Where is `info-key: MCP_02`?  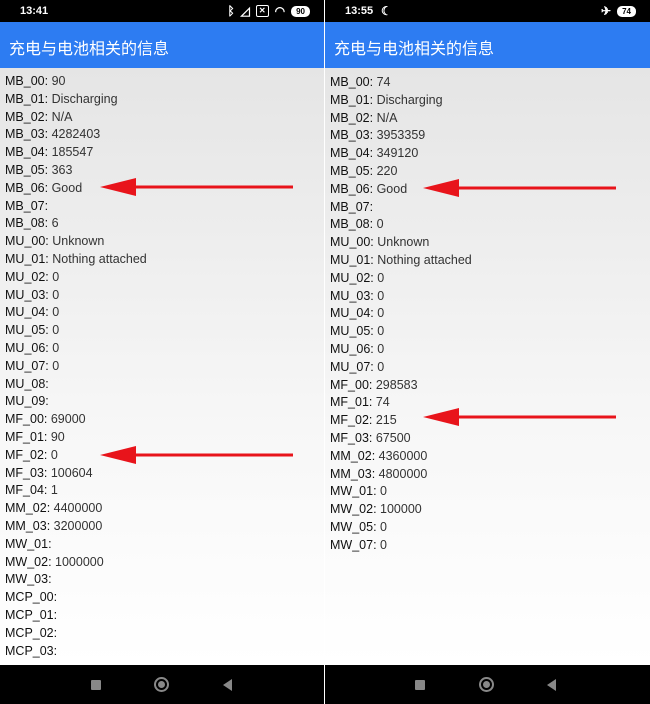
info-key: MCP_02 is located at coordinates (29, 632).